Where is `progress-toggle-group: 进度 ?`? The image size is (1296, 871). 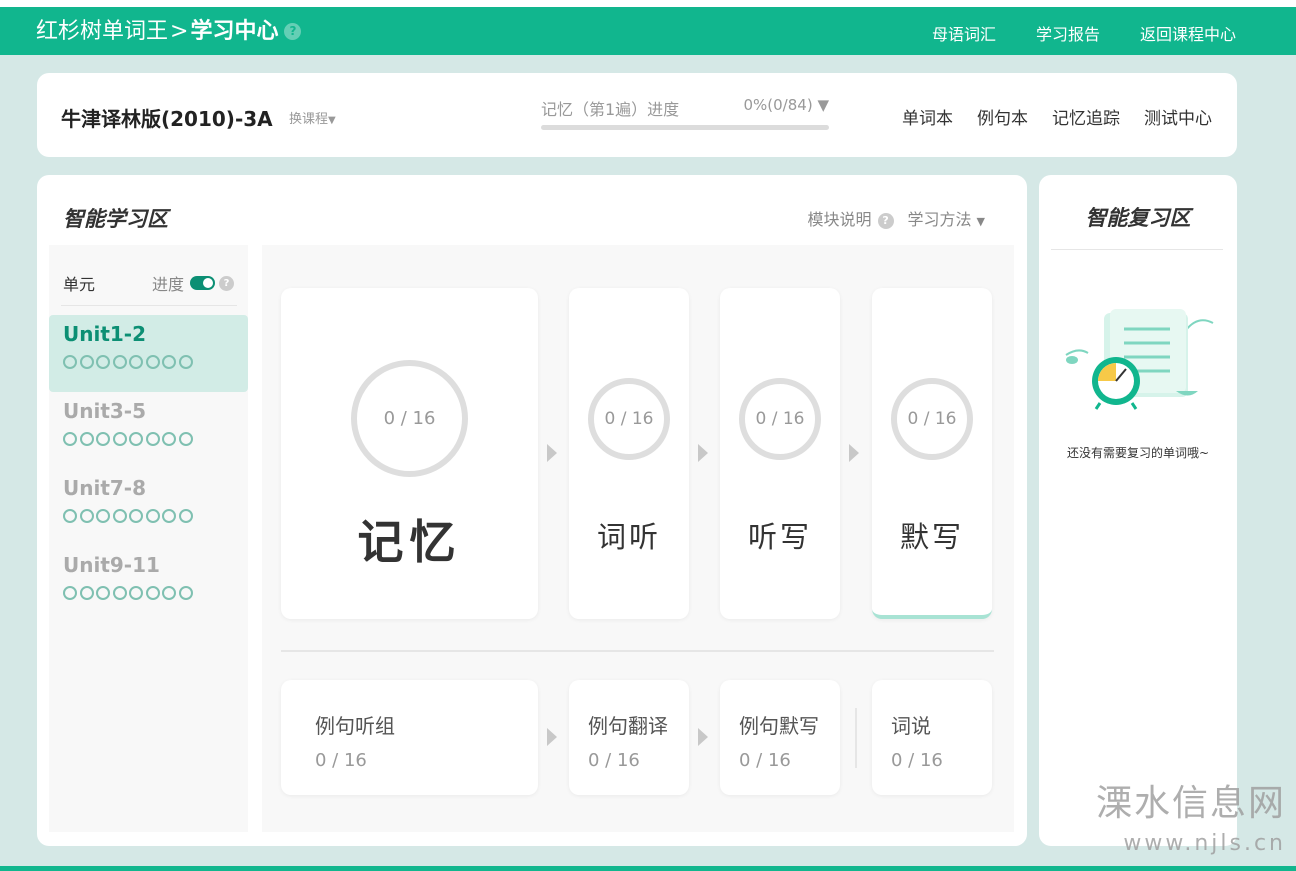
progress-toggle-group: 进度 ? is located at coordinates (193, 283).